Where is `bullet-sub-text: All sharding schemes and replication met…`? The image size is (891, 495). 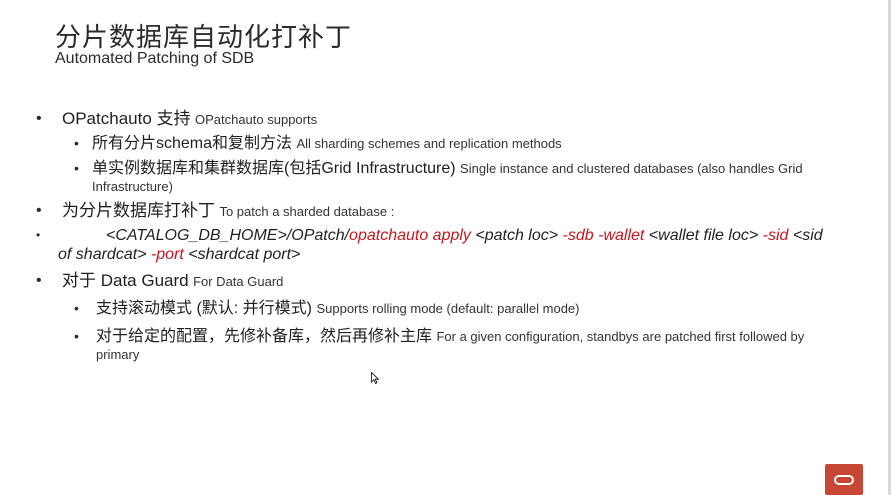 bullet-sub-text: All sharding schemes and replication met… is located at coordinates (429, 143).